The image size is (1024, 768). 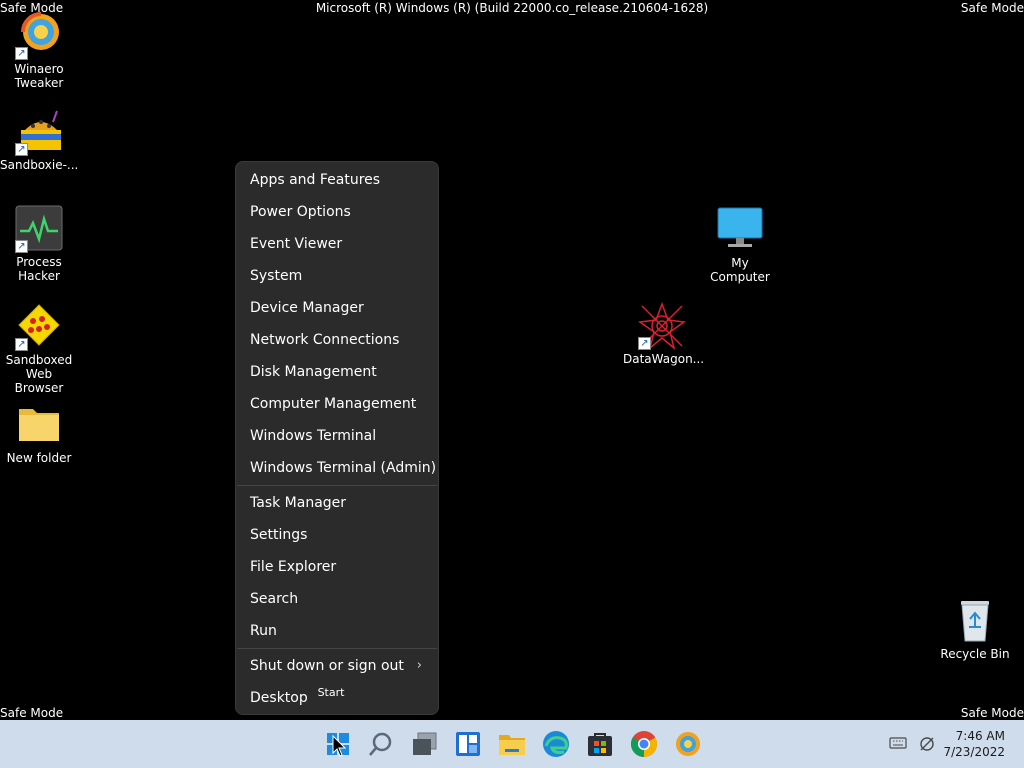 What do you see at coordinates (339, 745) in the screenshot?
I see `mouse-cursor-icon` at bounding box center [339, 745].